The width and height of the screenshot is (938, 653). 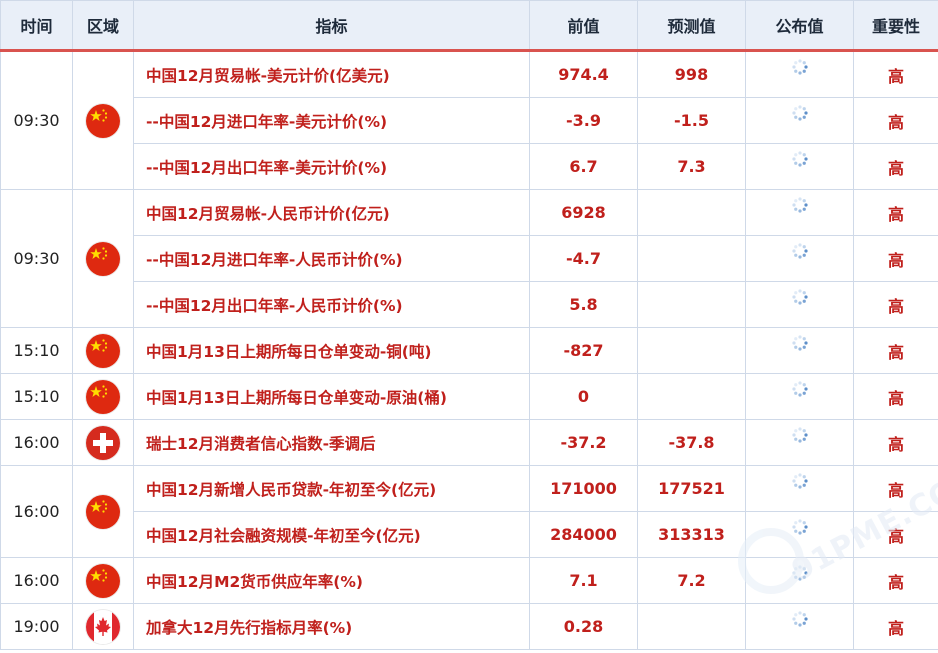 What do you see at coordinates (331, 212) in the screenshot?
I see `indicator-cell: 中国12月贸易帐-人民币计价(亿元)` at bounding box center [331, 212].